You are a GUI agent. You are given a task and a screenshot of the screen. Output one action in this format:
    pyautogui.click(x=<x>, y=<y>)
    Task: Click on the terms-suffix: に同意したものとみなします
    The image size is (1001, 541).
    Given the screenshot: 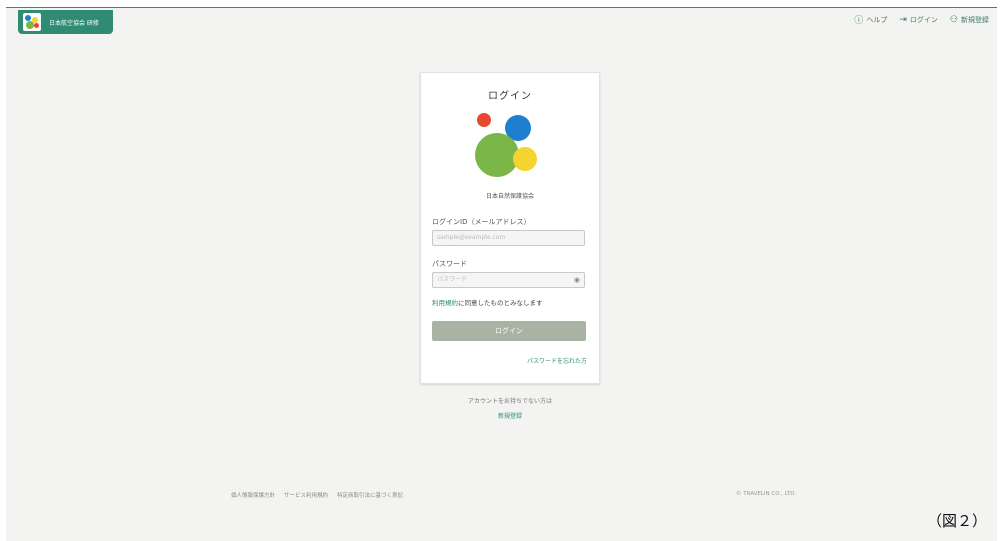 What is the action you would take?
    pyautogui.click(x=500, y=303)
    